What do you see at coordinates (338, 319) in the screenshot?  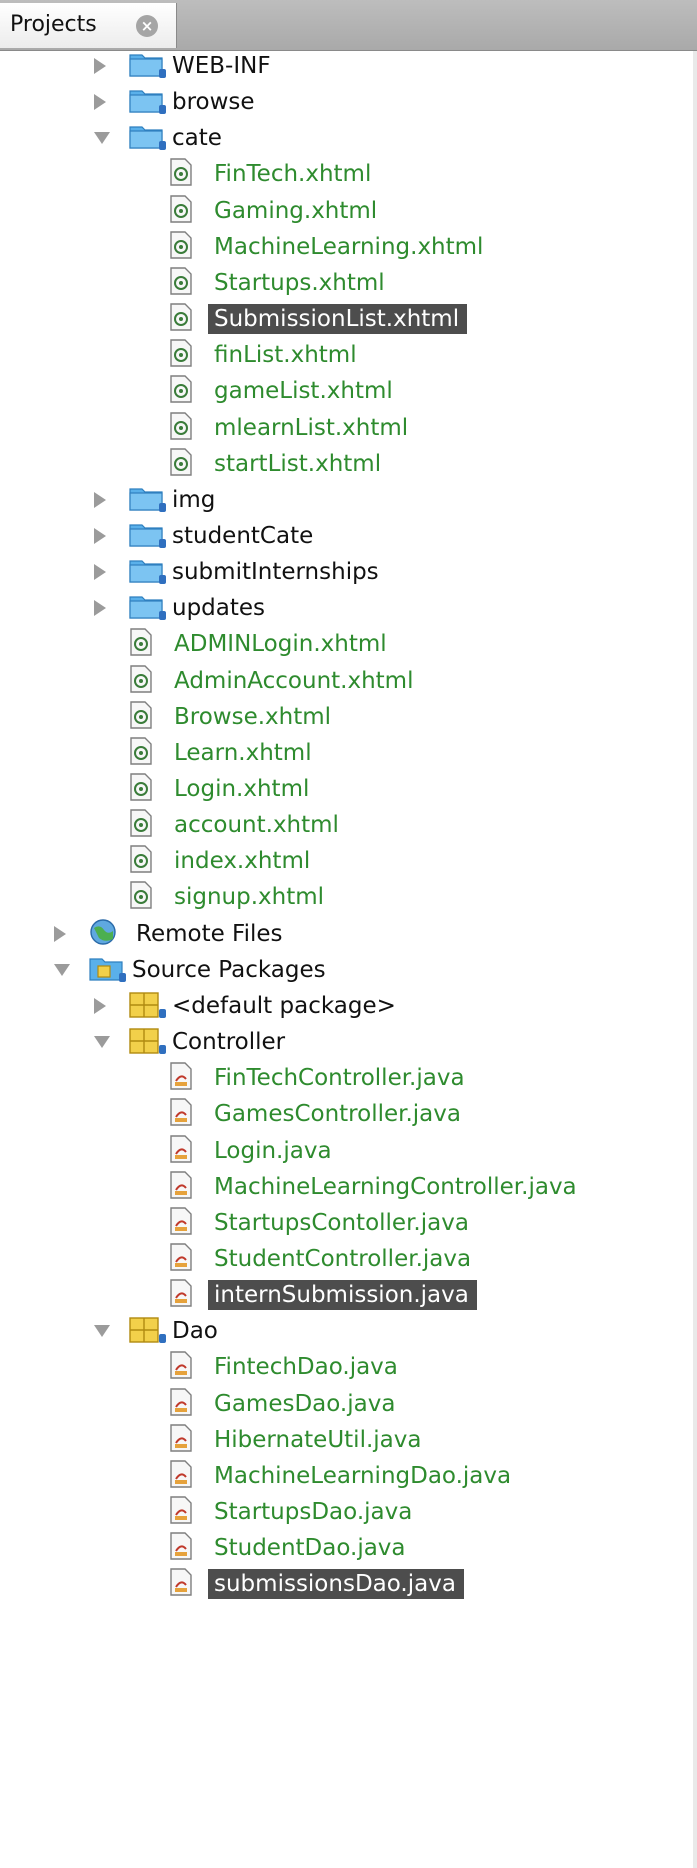 I see `tree-item-label: SubmissionList.xhtml` at bounding box center [338, 319].